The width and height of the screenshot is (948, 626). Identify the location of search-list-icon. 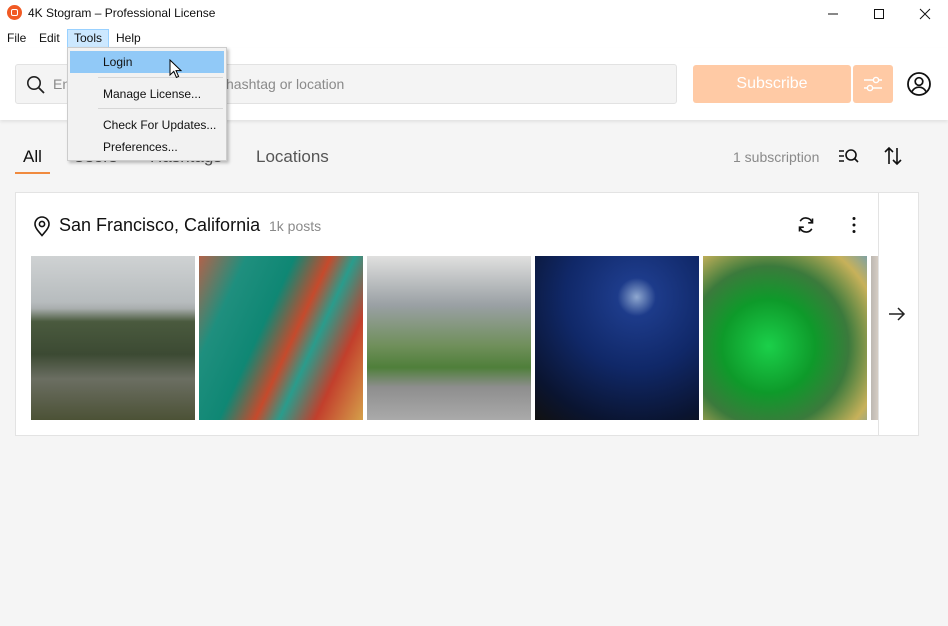
(849, 156).